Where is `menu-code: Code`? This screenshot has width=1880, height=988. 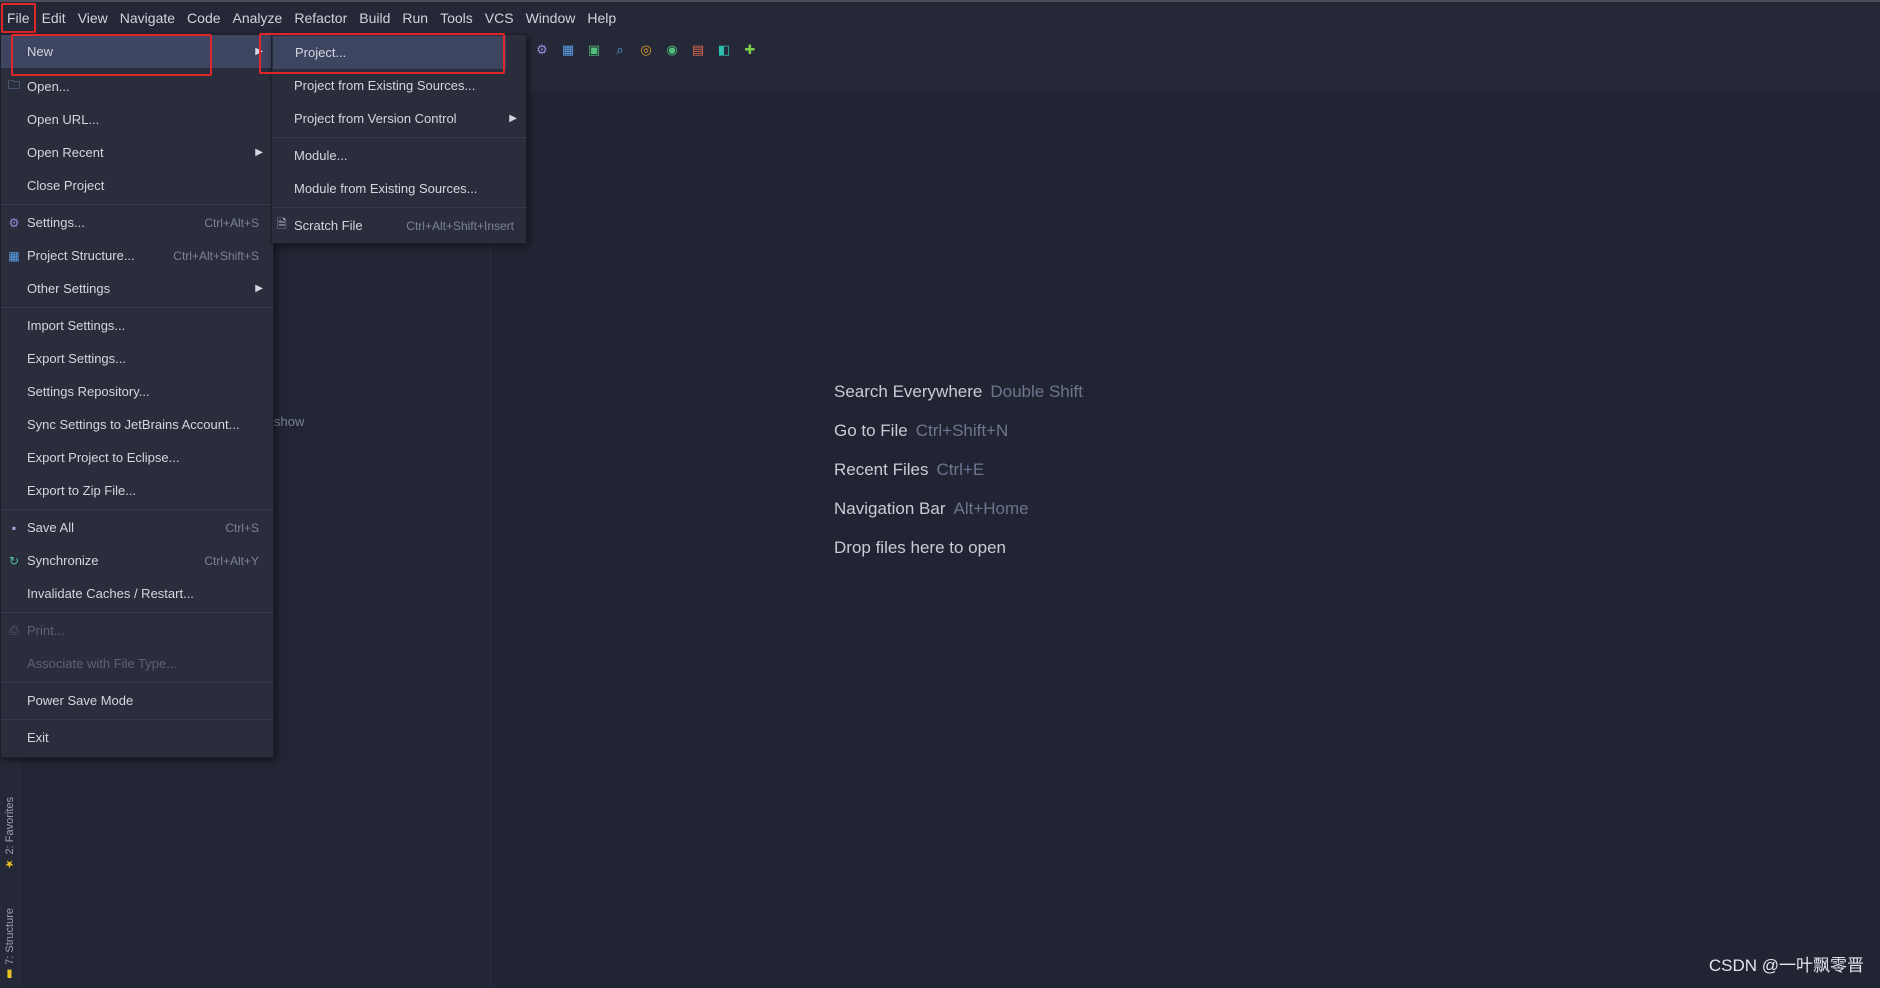
menu-code: Code is located at coordinates (203, 18).